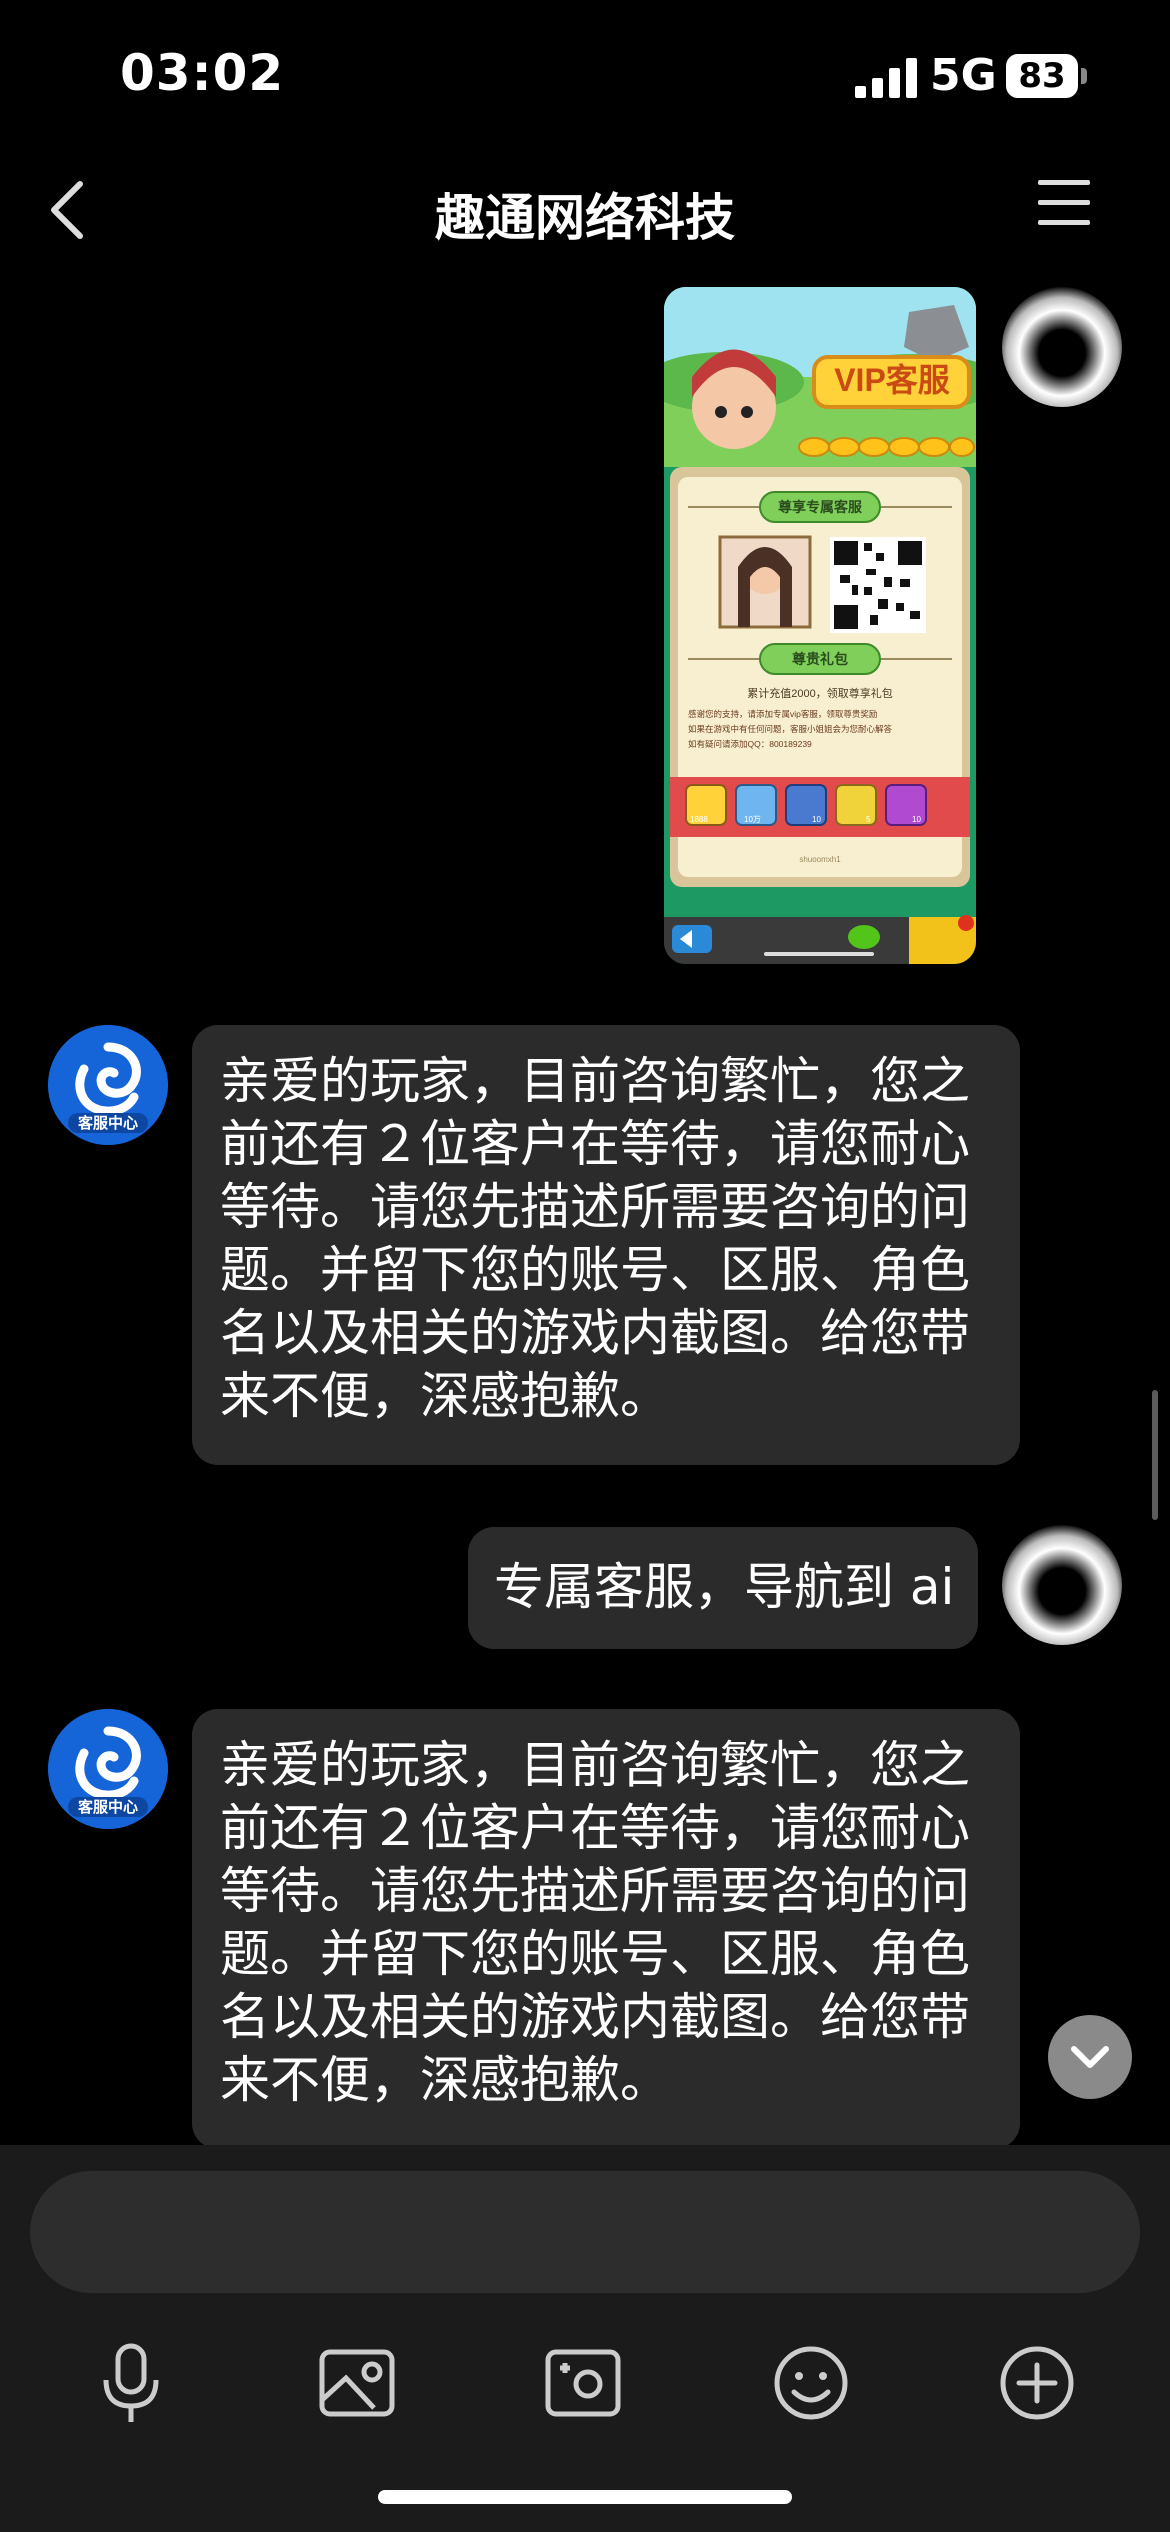  I want to click on status-time: 03:02, so click(202, 73).